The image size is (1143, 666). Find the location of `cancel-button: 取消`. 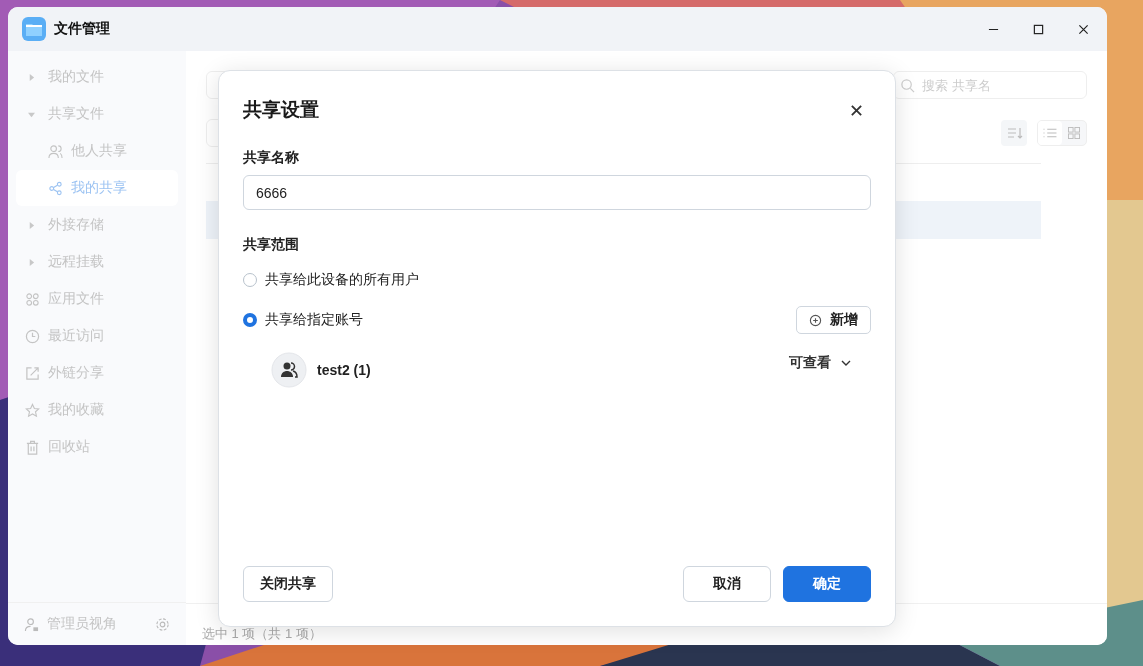

cancel-button: 取消 is located at coordinates (727, 584).